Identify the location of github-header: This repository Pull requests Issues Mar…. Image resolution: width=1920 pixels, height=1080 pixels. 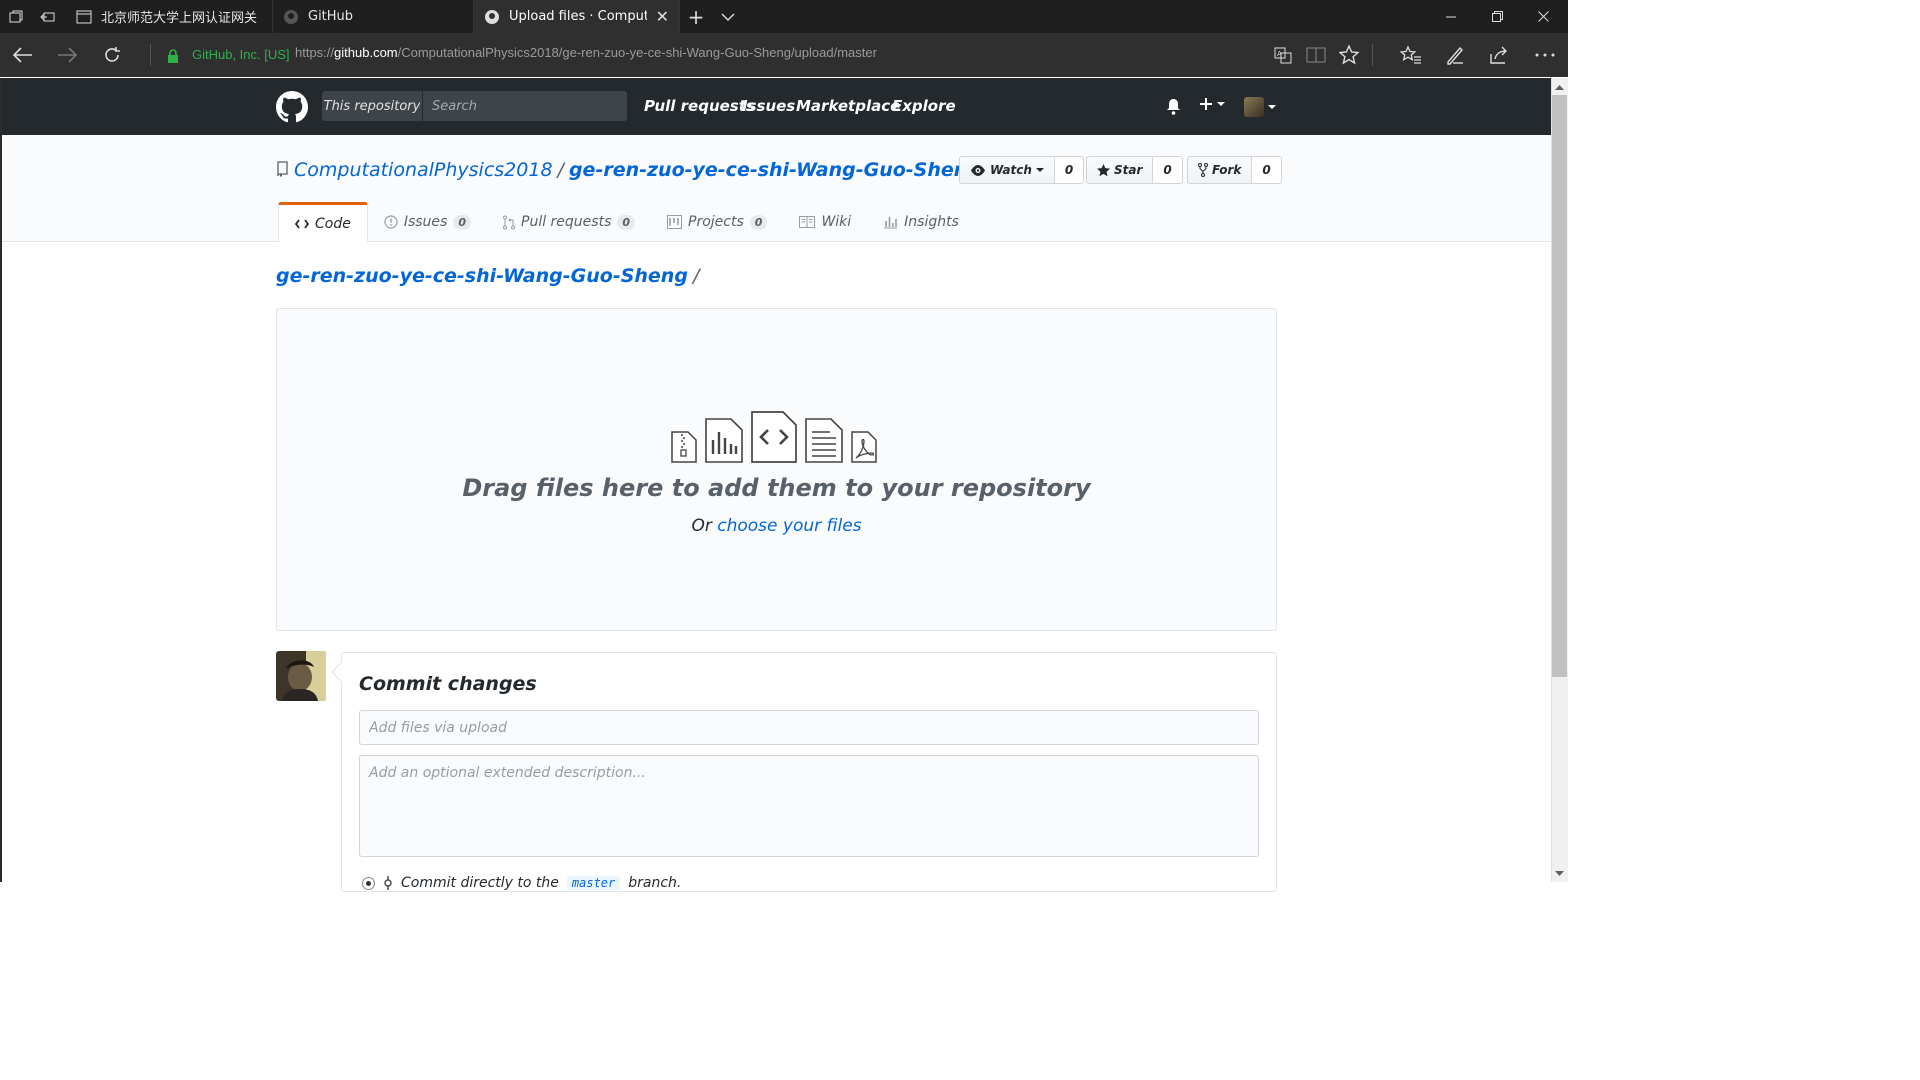
(775, 106).